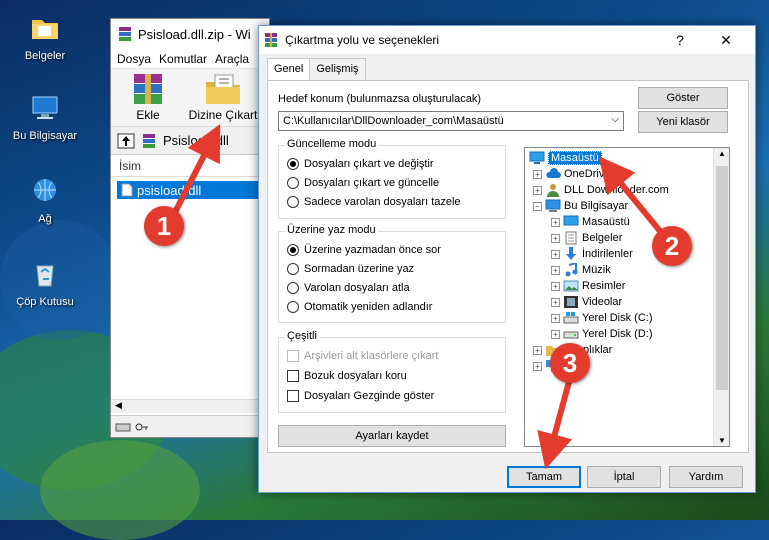 Image resolution: width=769 pixels, height=540 pixels. I want to click on tree-item-pictures: + Resimler, so click(588, 286).